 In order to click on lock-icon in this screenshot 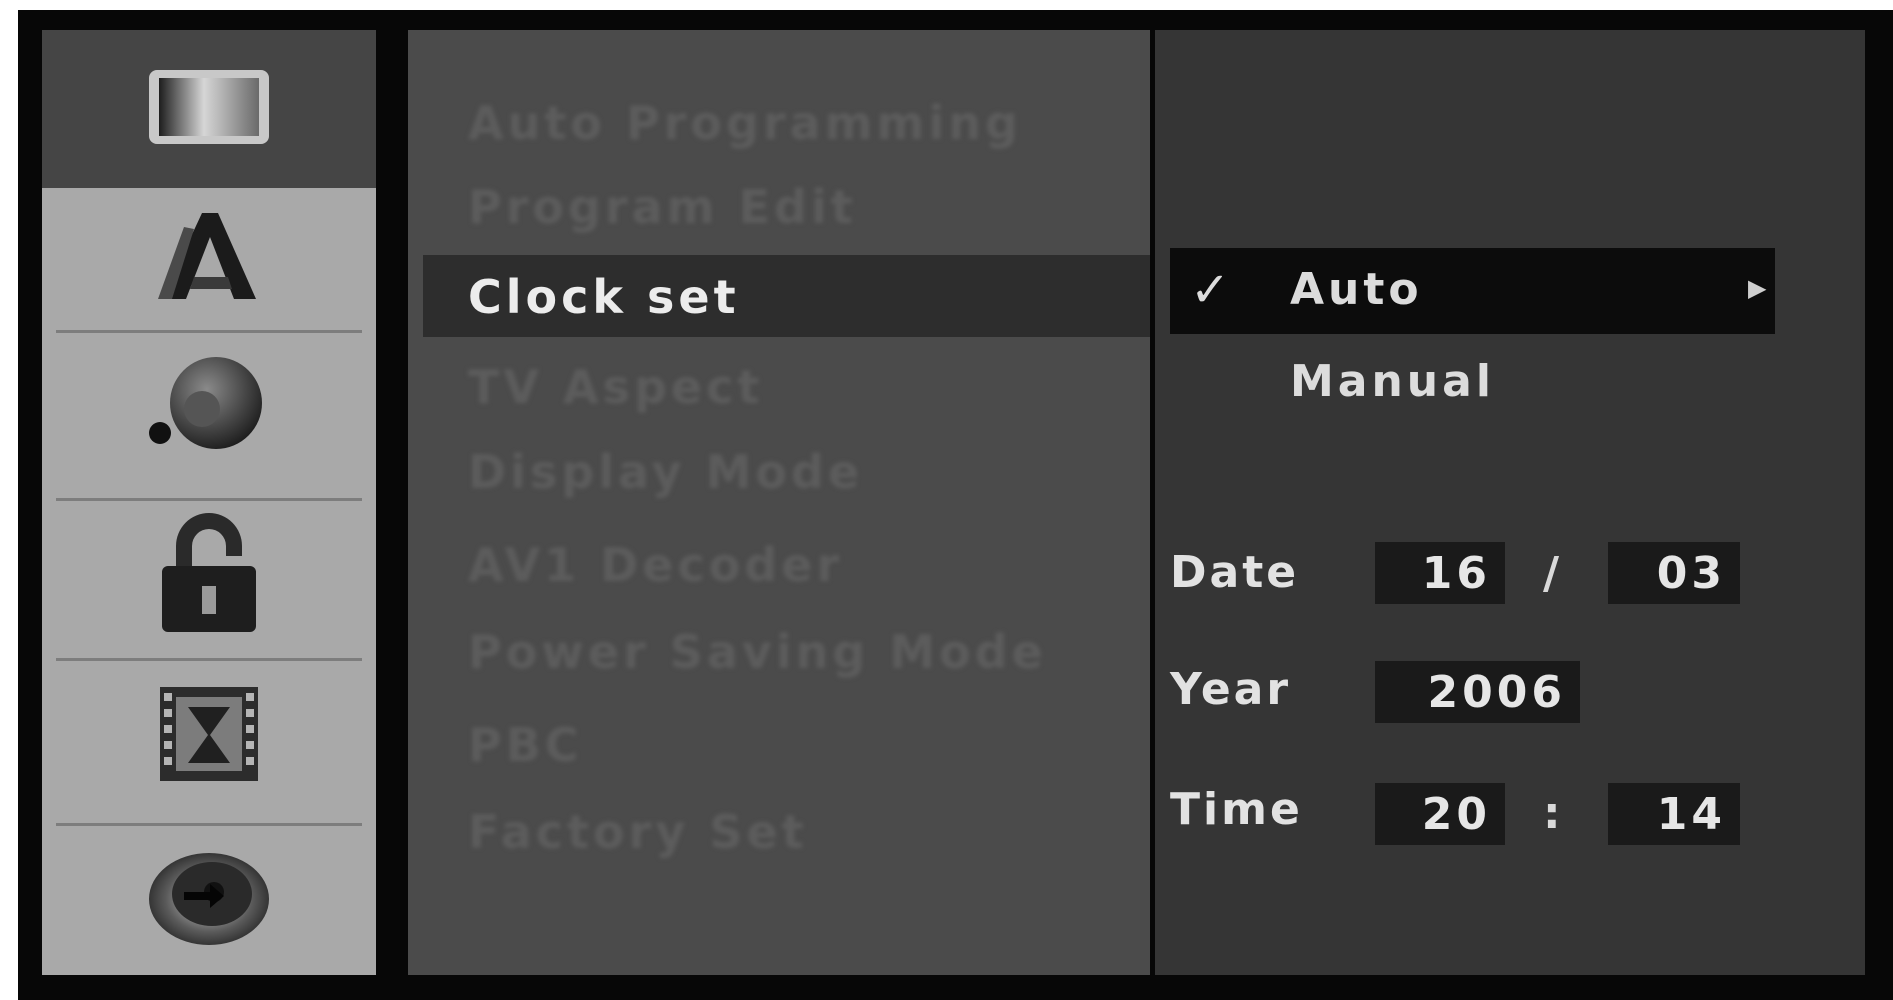, I will do `click(209, 576)`.